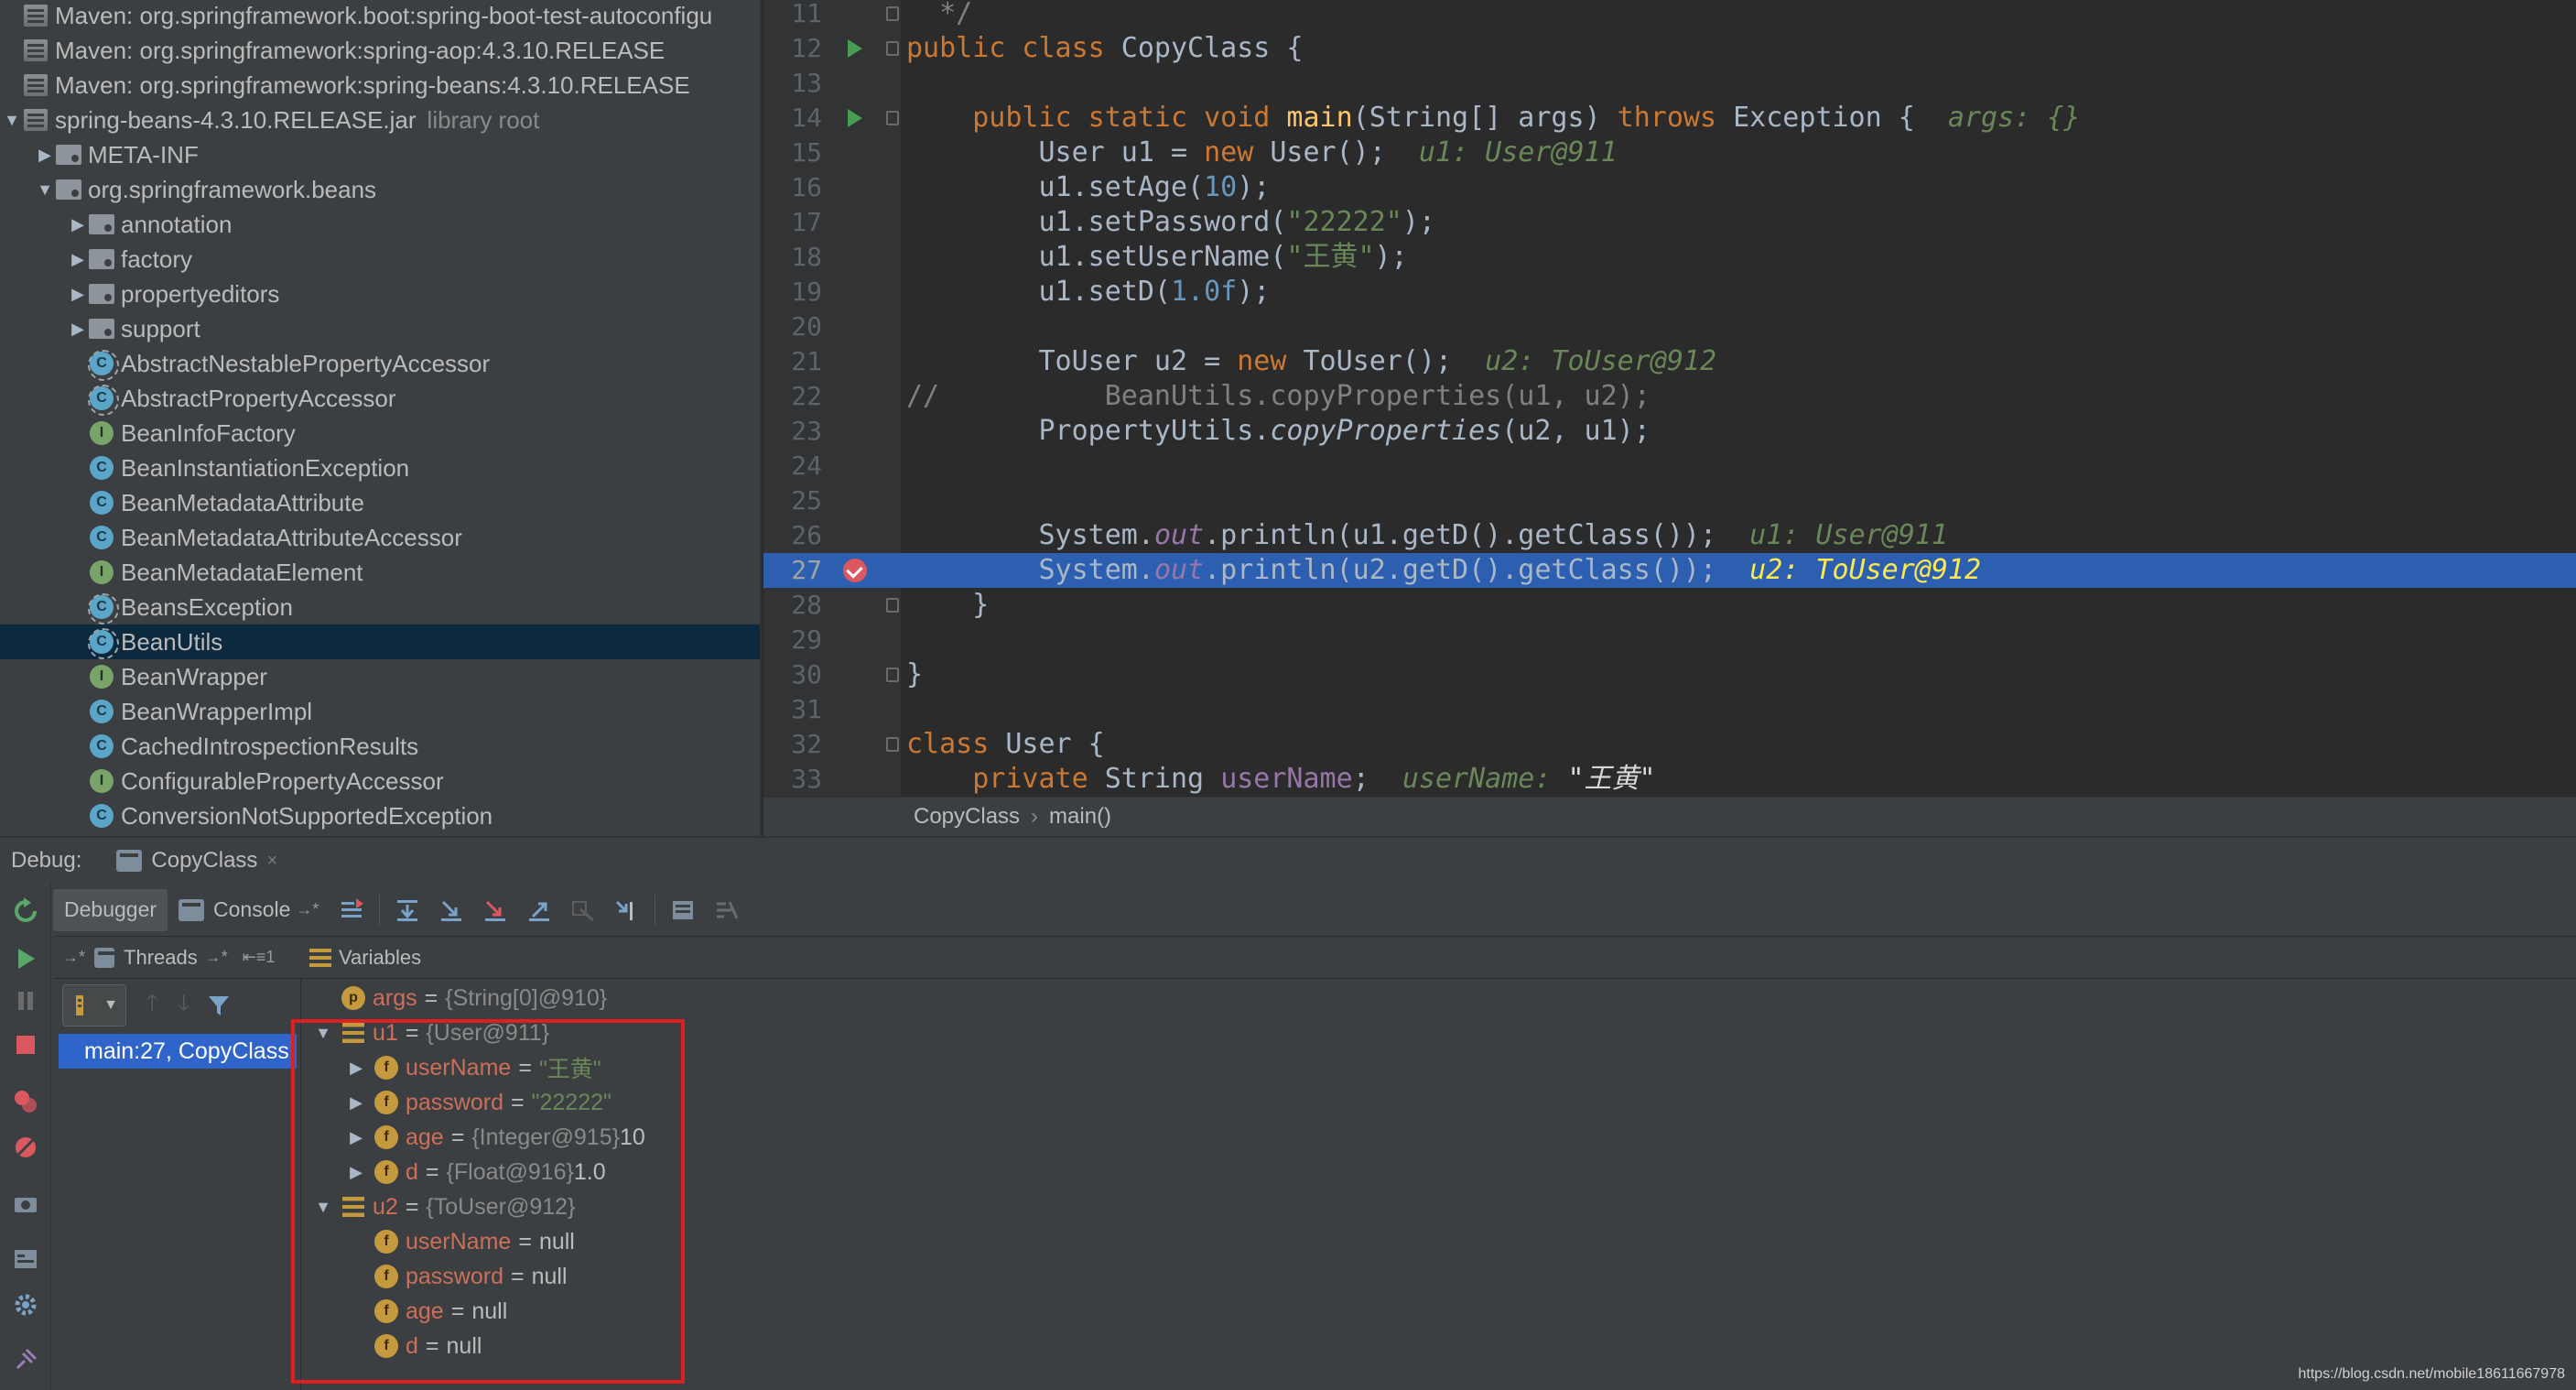 Image resolution: width=2576 pixels, height=1390 pixels. I want to click on threads-label: Threads, so click(161, 958).